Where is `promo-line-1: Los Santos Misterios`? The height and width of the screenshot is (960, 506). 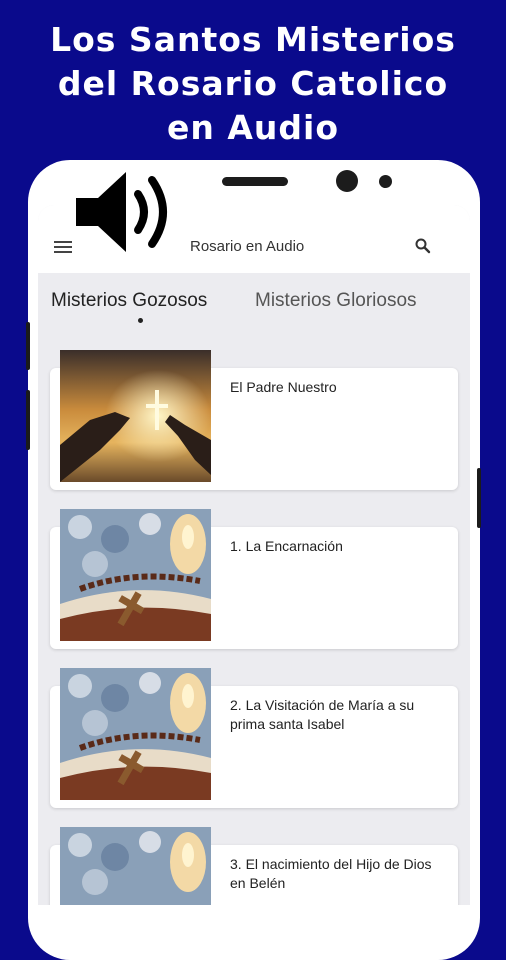 promo-line-1: Los Santos Misterios is located at coordinates (253, 39).